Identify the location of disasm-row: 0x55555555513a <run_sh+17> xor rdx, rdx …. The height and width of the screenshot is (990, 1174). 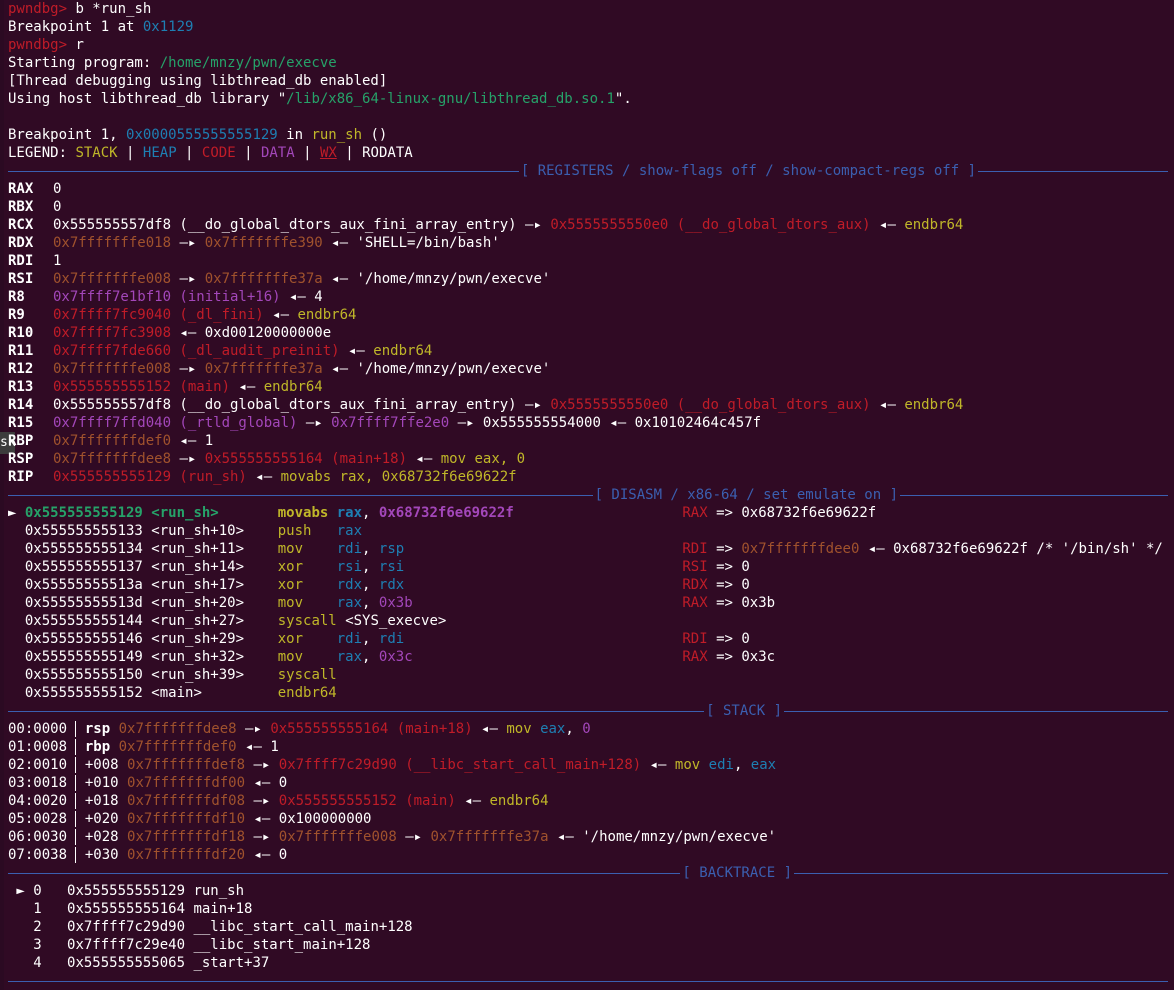
(588, 585).